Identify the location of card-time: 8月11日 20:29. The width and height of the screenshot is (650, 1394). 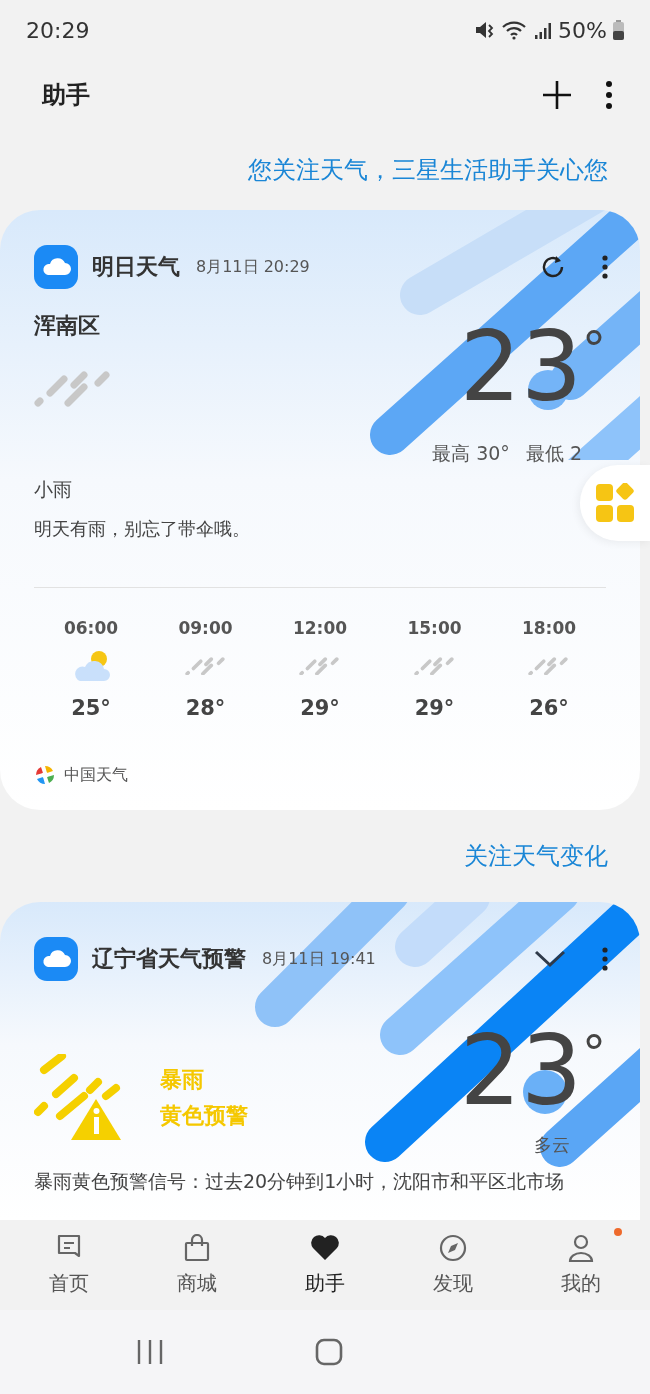
(253, 267).